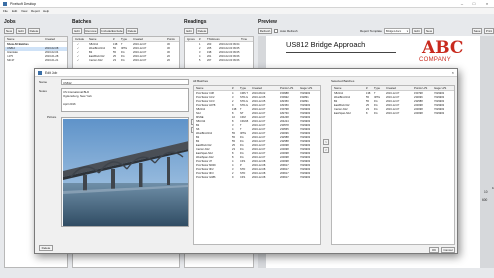 The width and height of the screenshot is (494, 278). What do you see at coordinates (5, 11) in the screenshot?
I see `menu-file: File` at bounding box center [5, 11].